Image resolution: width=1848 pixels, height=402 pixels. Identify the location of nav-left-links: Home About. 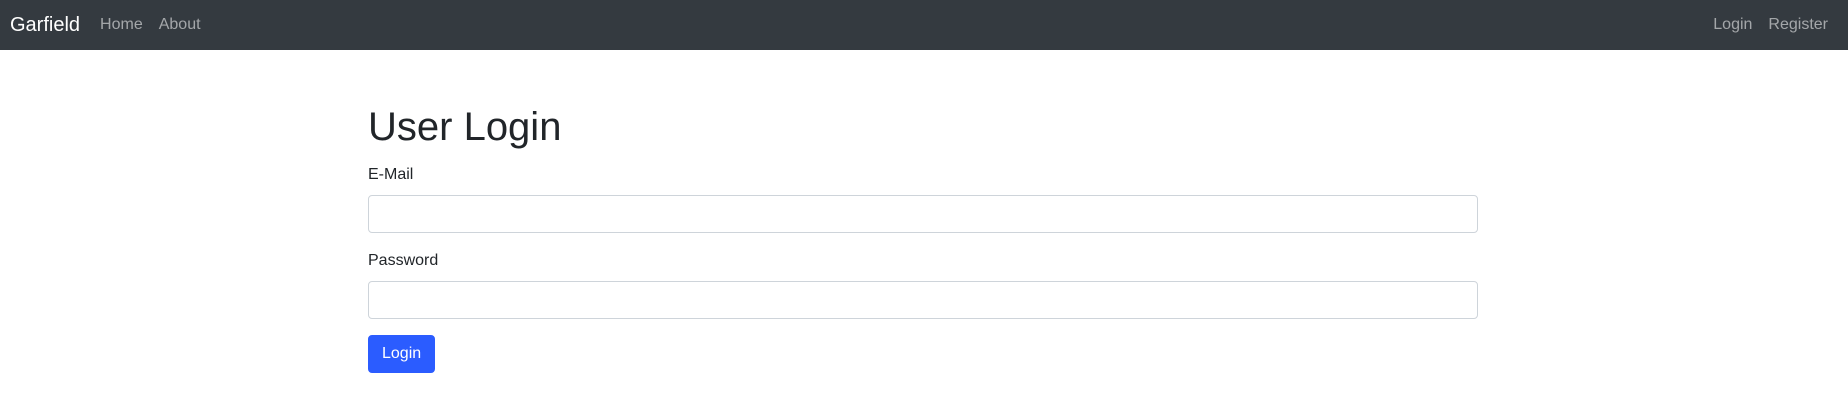
(150, 25).